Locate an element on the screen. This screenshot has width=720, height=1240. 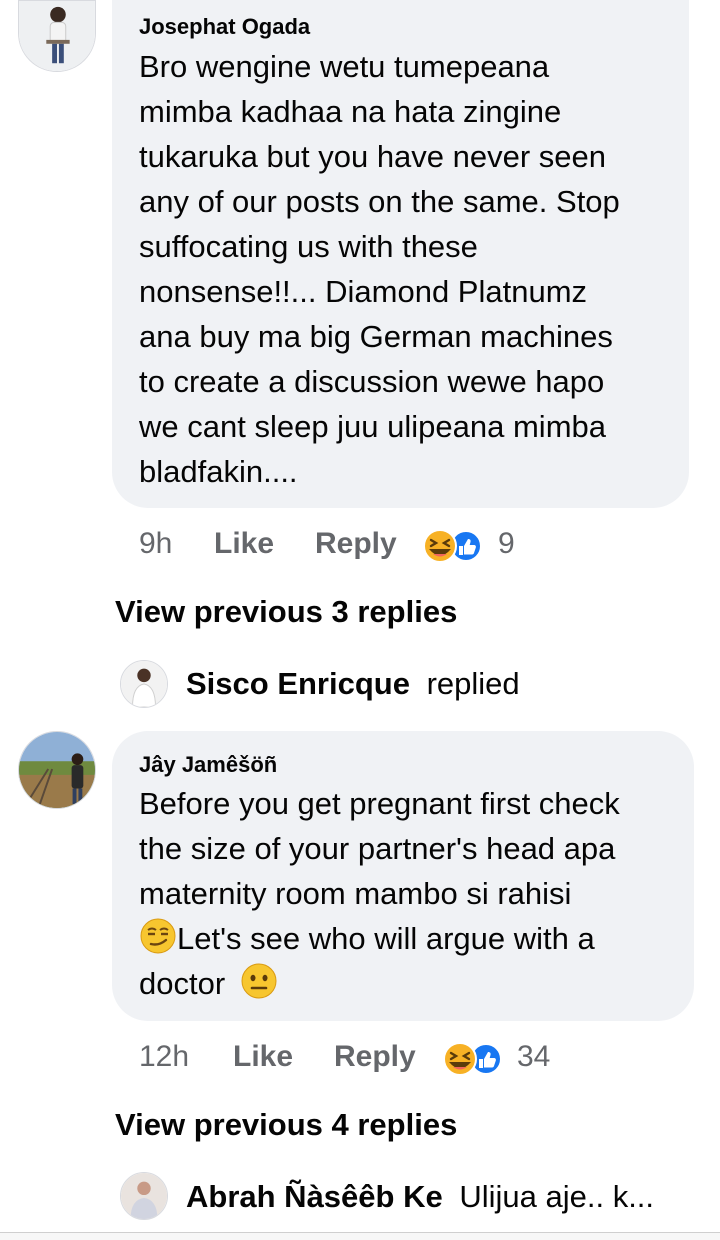
comment-line: tukaruka but you have never seen is located at coordinates (373, 156).